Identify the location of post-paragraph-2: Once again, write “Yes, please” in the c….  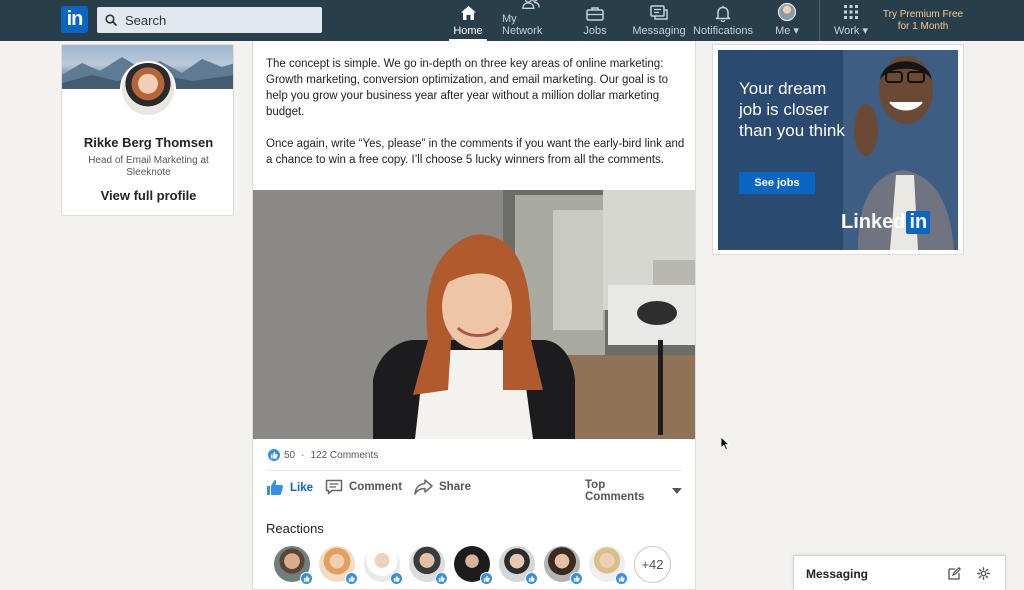
(475, 152).